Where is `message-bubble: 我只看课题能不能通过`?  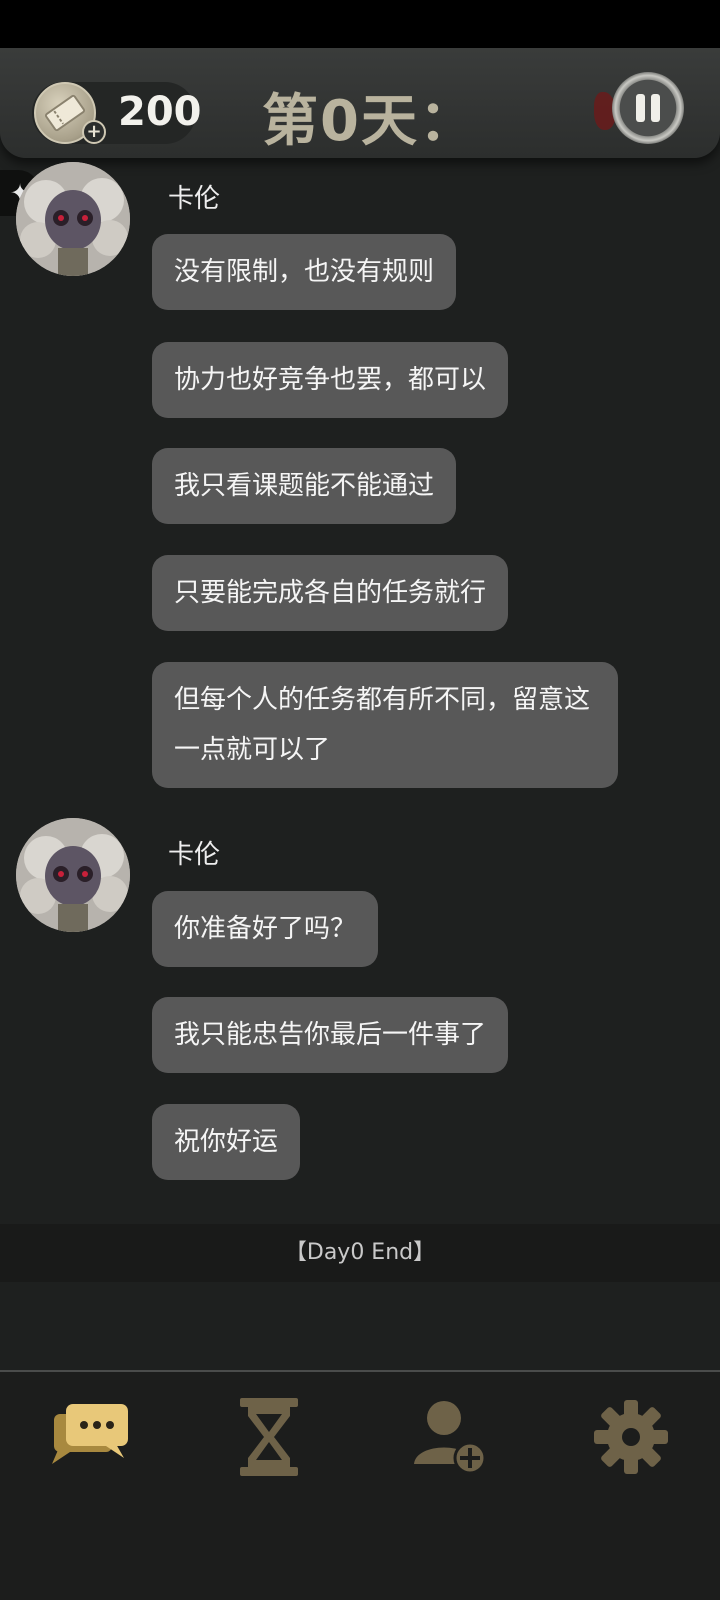 message-bubble: 我只看课题能不能通过 is located at coordinates (304, 486).